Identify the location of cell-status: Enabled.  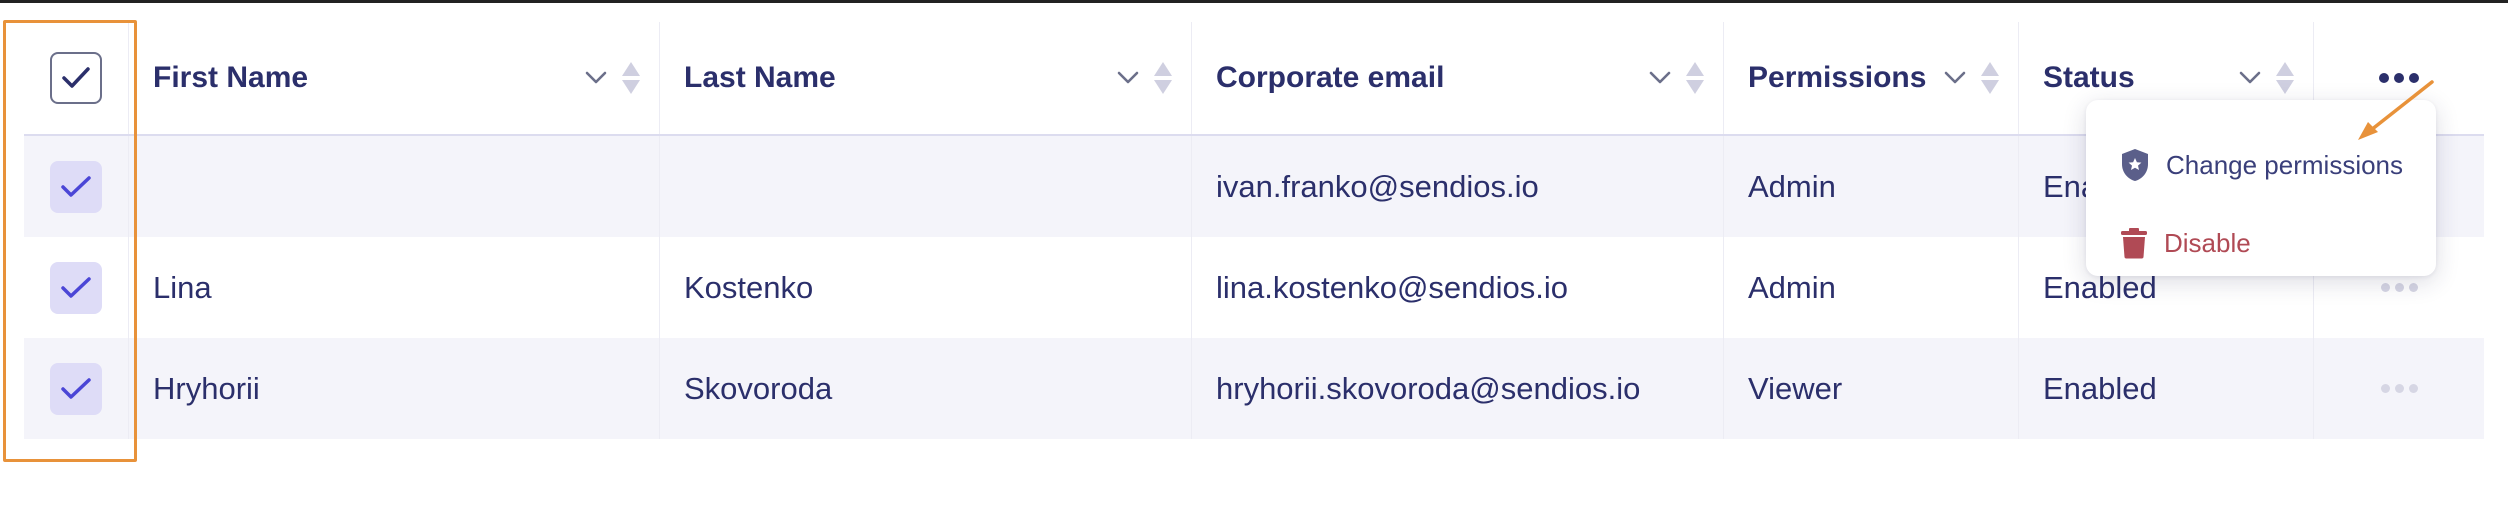
(2166, 388).